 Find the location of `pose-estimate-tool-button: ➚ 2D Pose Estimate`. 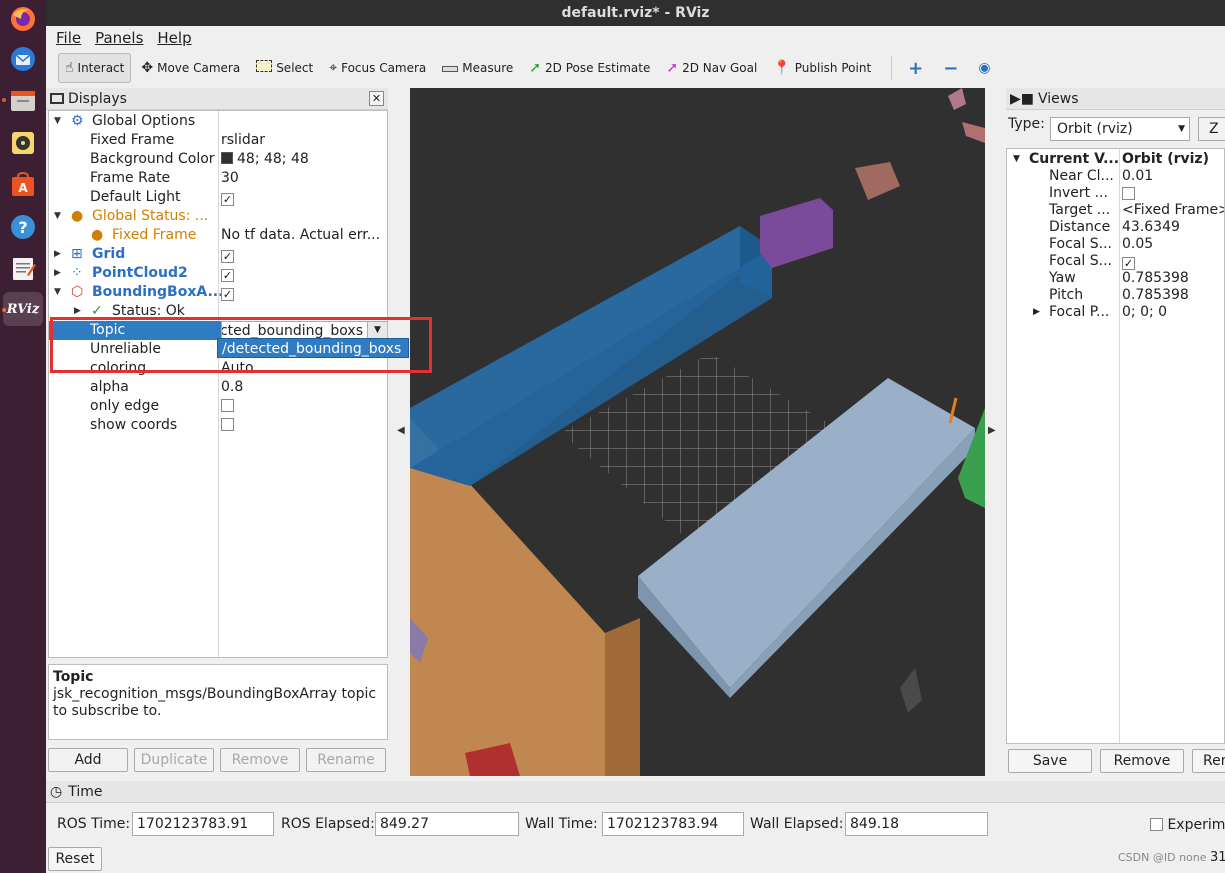

pose-estimate-tool-button: ➚ 2D Pose Estimate is located at coordinates (589, 68).